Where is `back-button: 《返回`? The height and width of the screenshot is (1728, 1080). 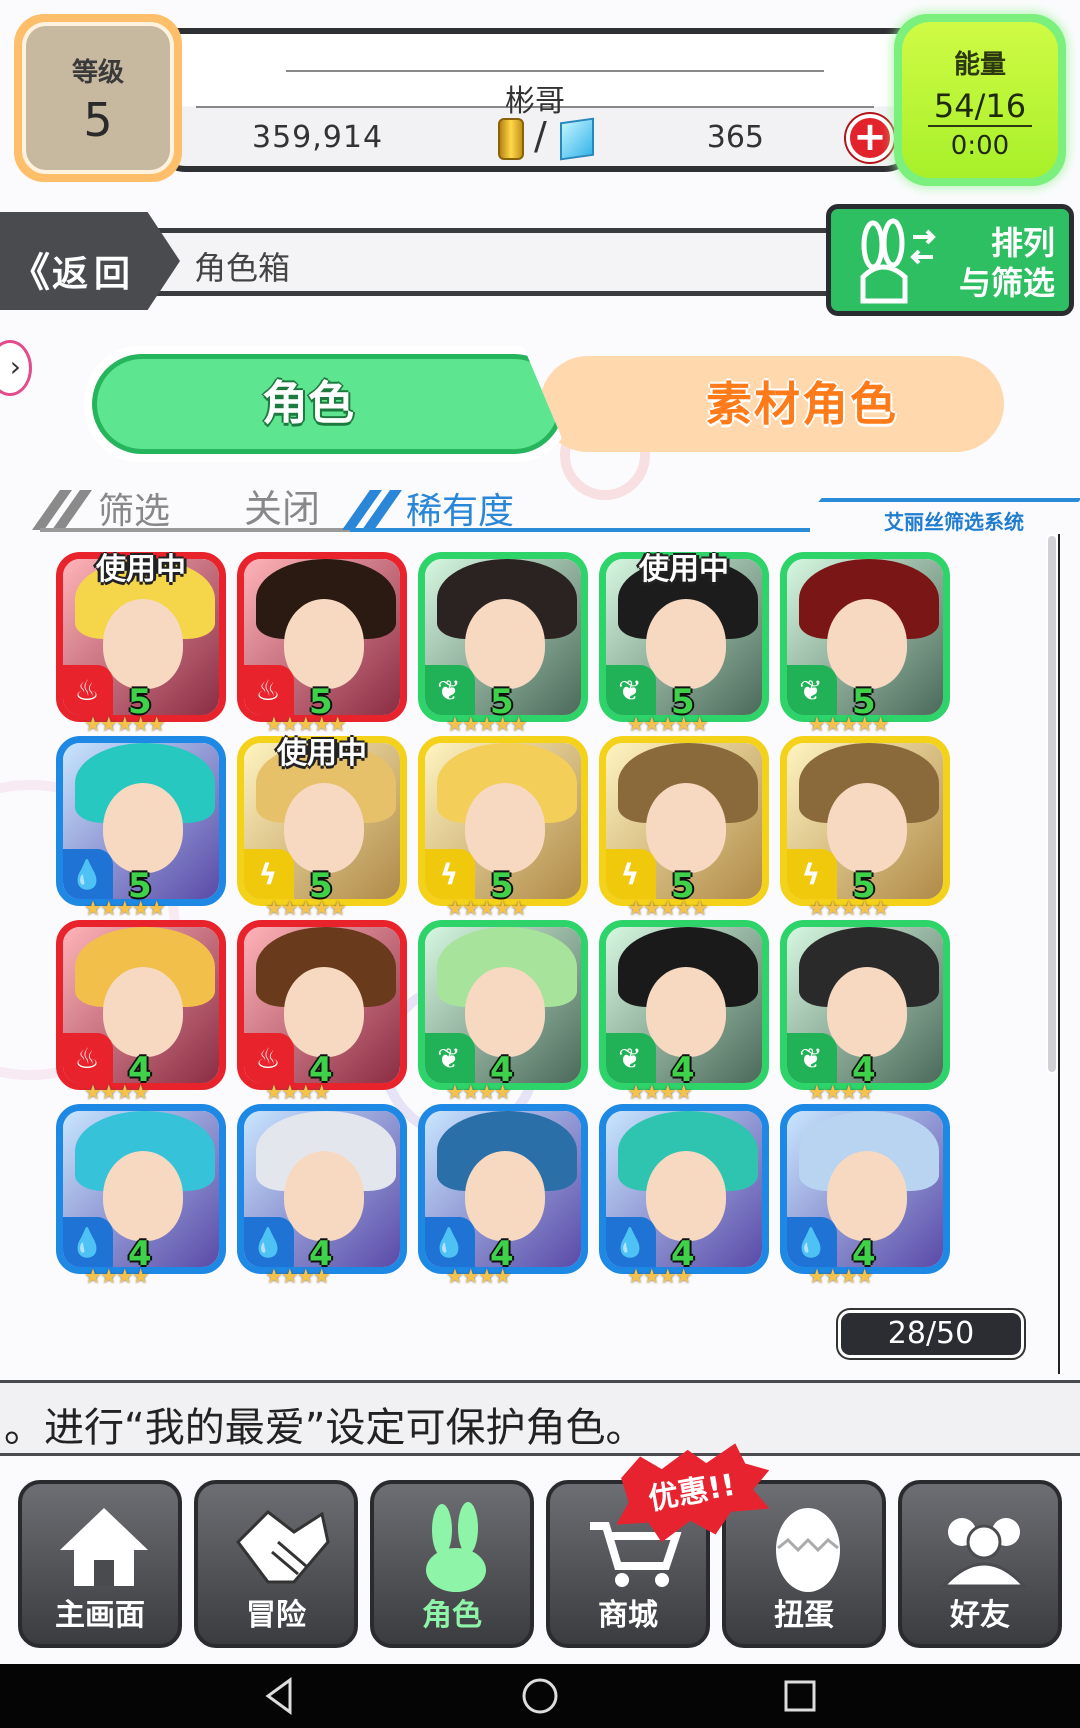
back-button: 《返回 is located at coordinates (90, 261).